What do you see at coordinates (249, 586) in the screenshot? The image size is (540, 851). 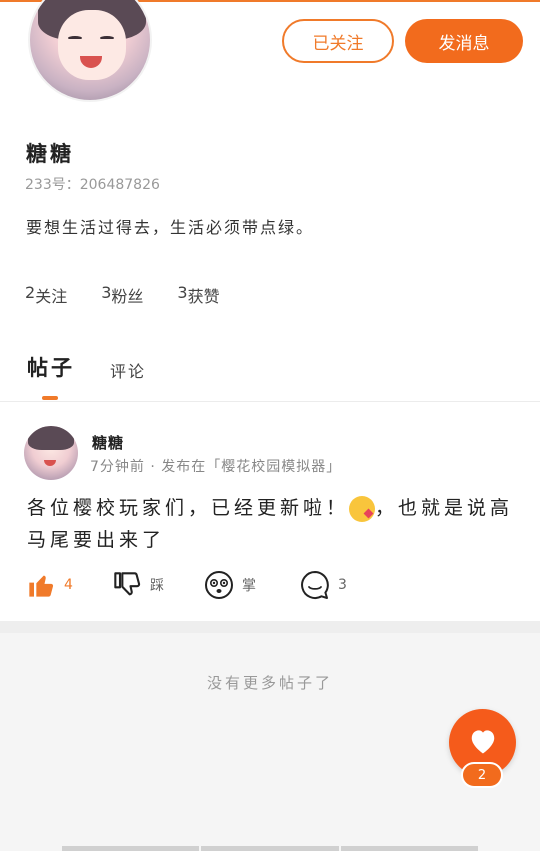 I see `wow-label: 掌` at bounding box center [249, 586].